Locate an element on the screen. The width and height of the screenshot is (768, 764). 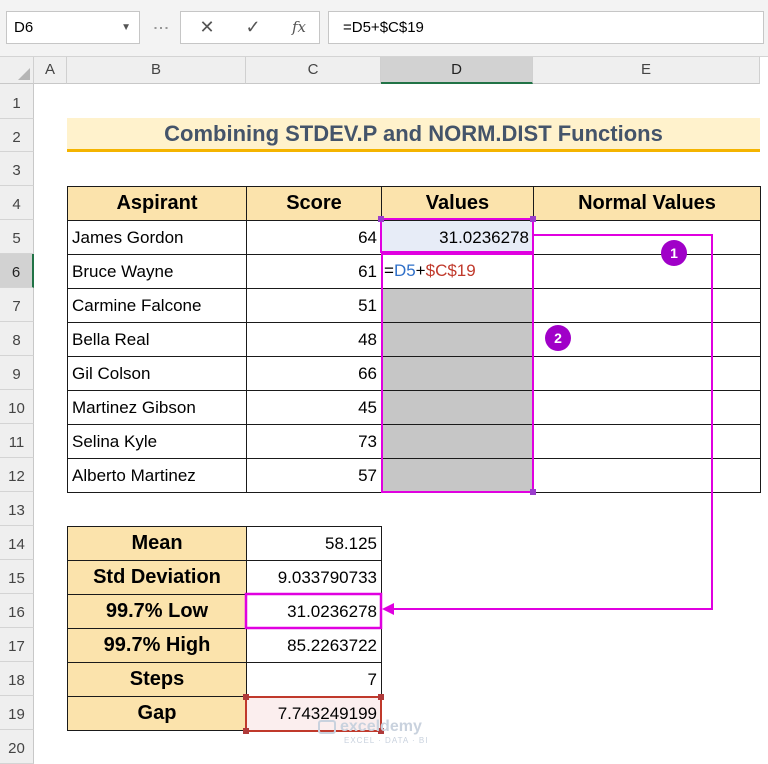
exceldemy-watermark: exceldemy EXCEL · DATA · BI is located at coordinates (373, 731).